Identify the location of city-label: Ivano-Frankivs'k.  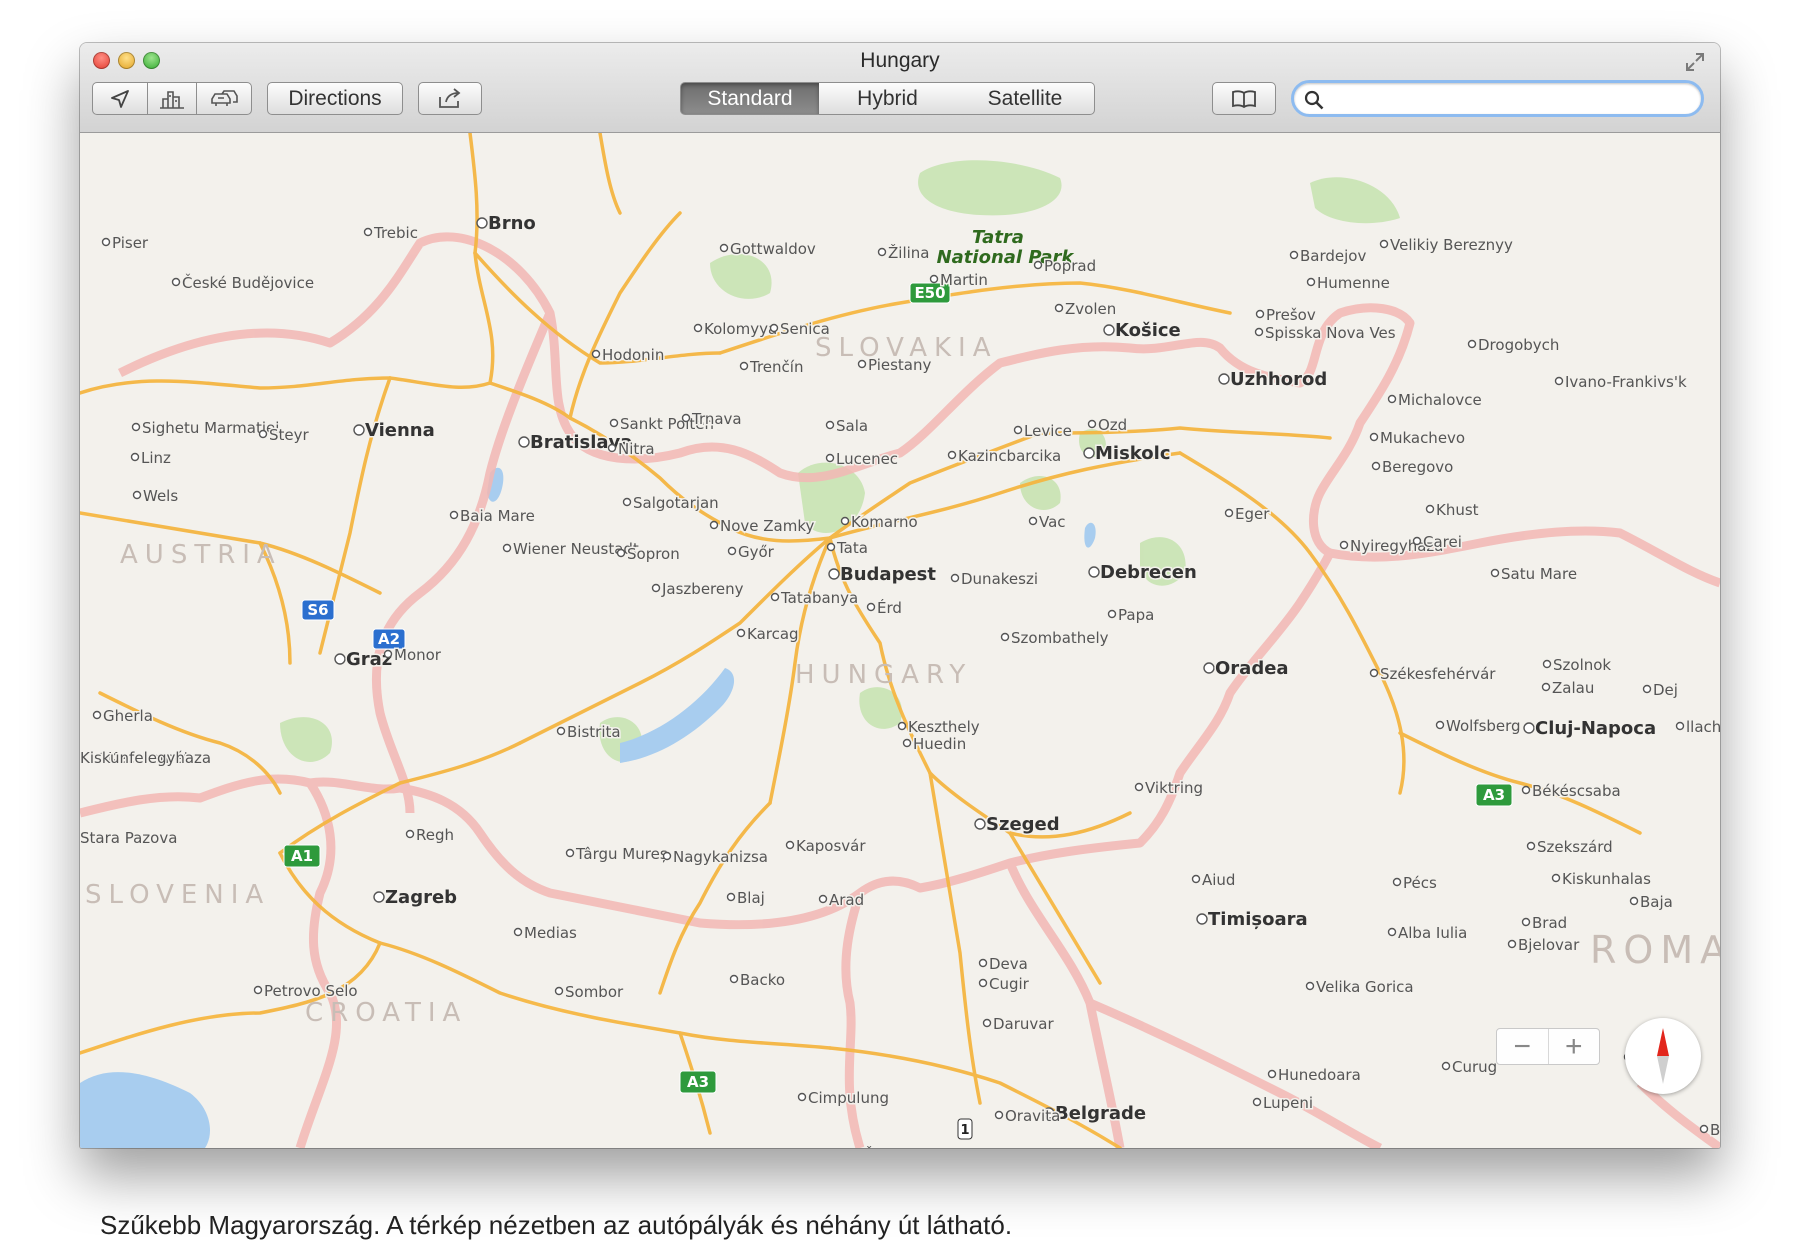
(1626, 382).